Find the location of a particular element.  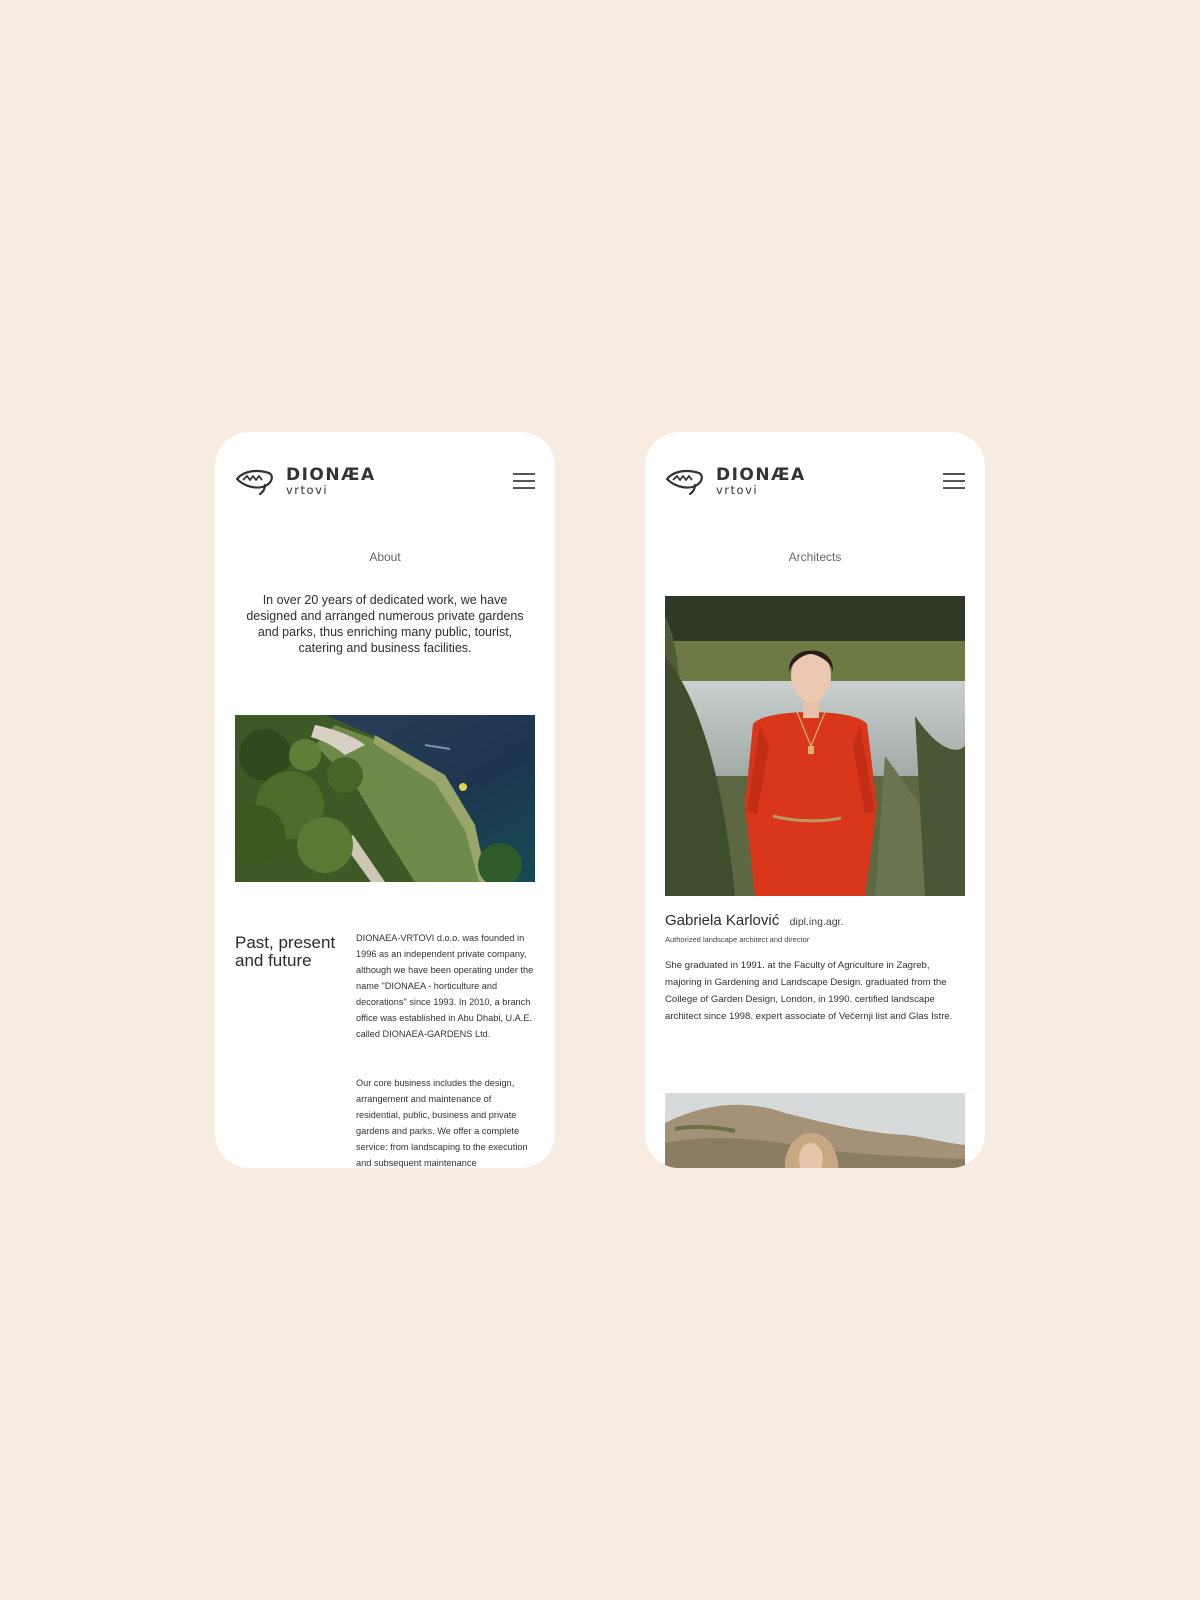

section-heading: Past, present and future is located at coordinates (285, 951).